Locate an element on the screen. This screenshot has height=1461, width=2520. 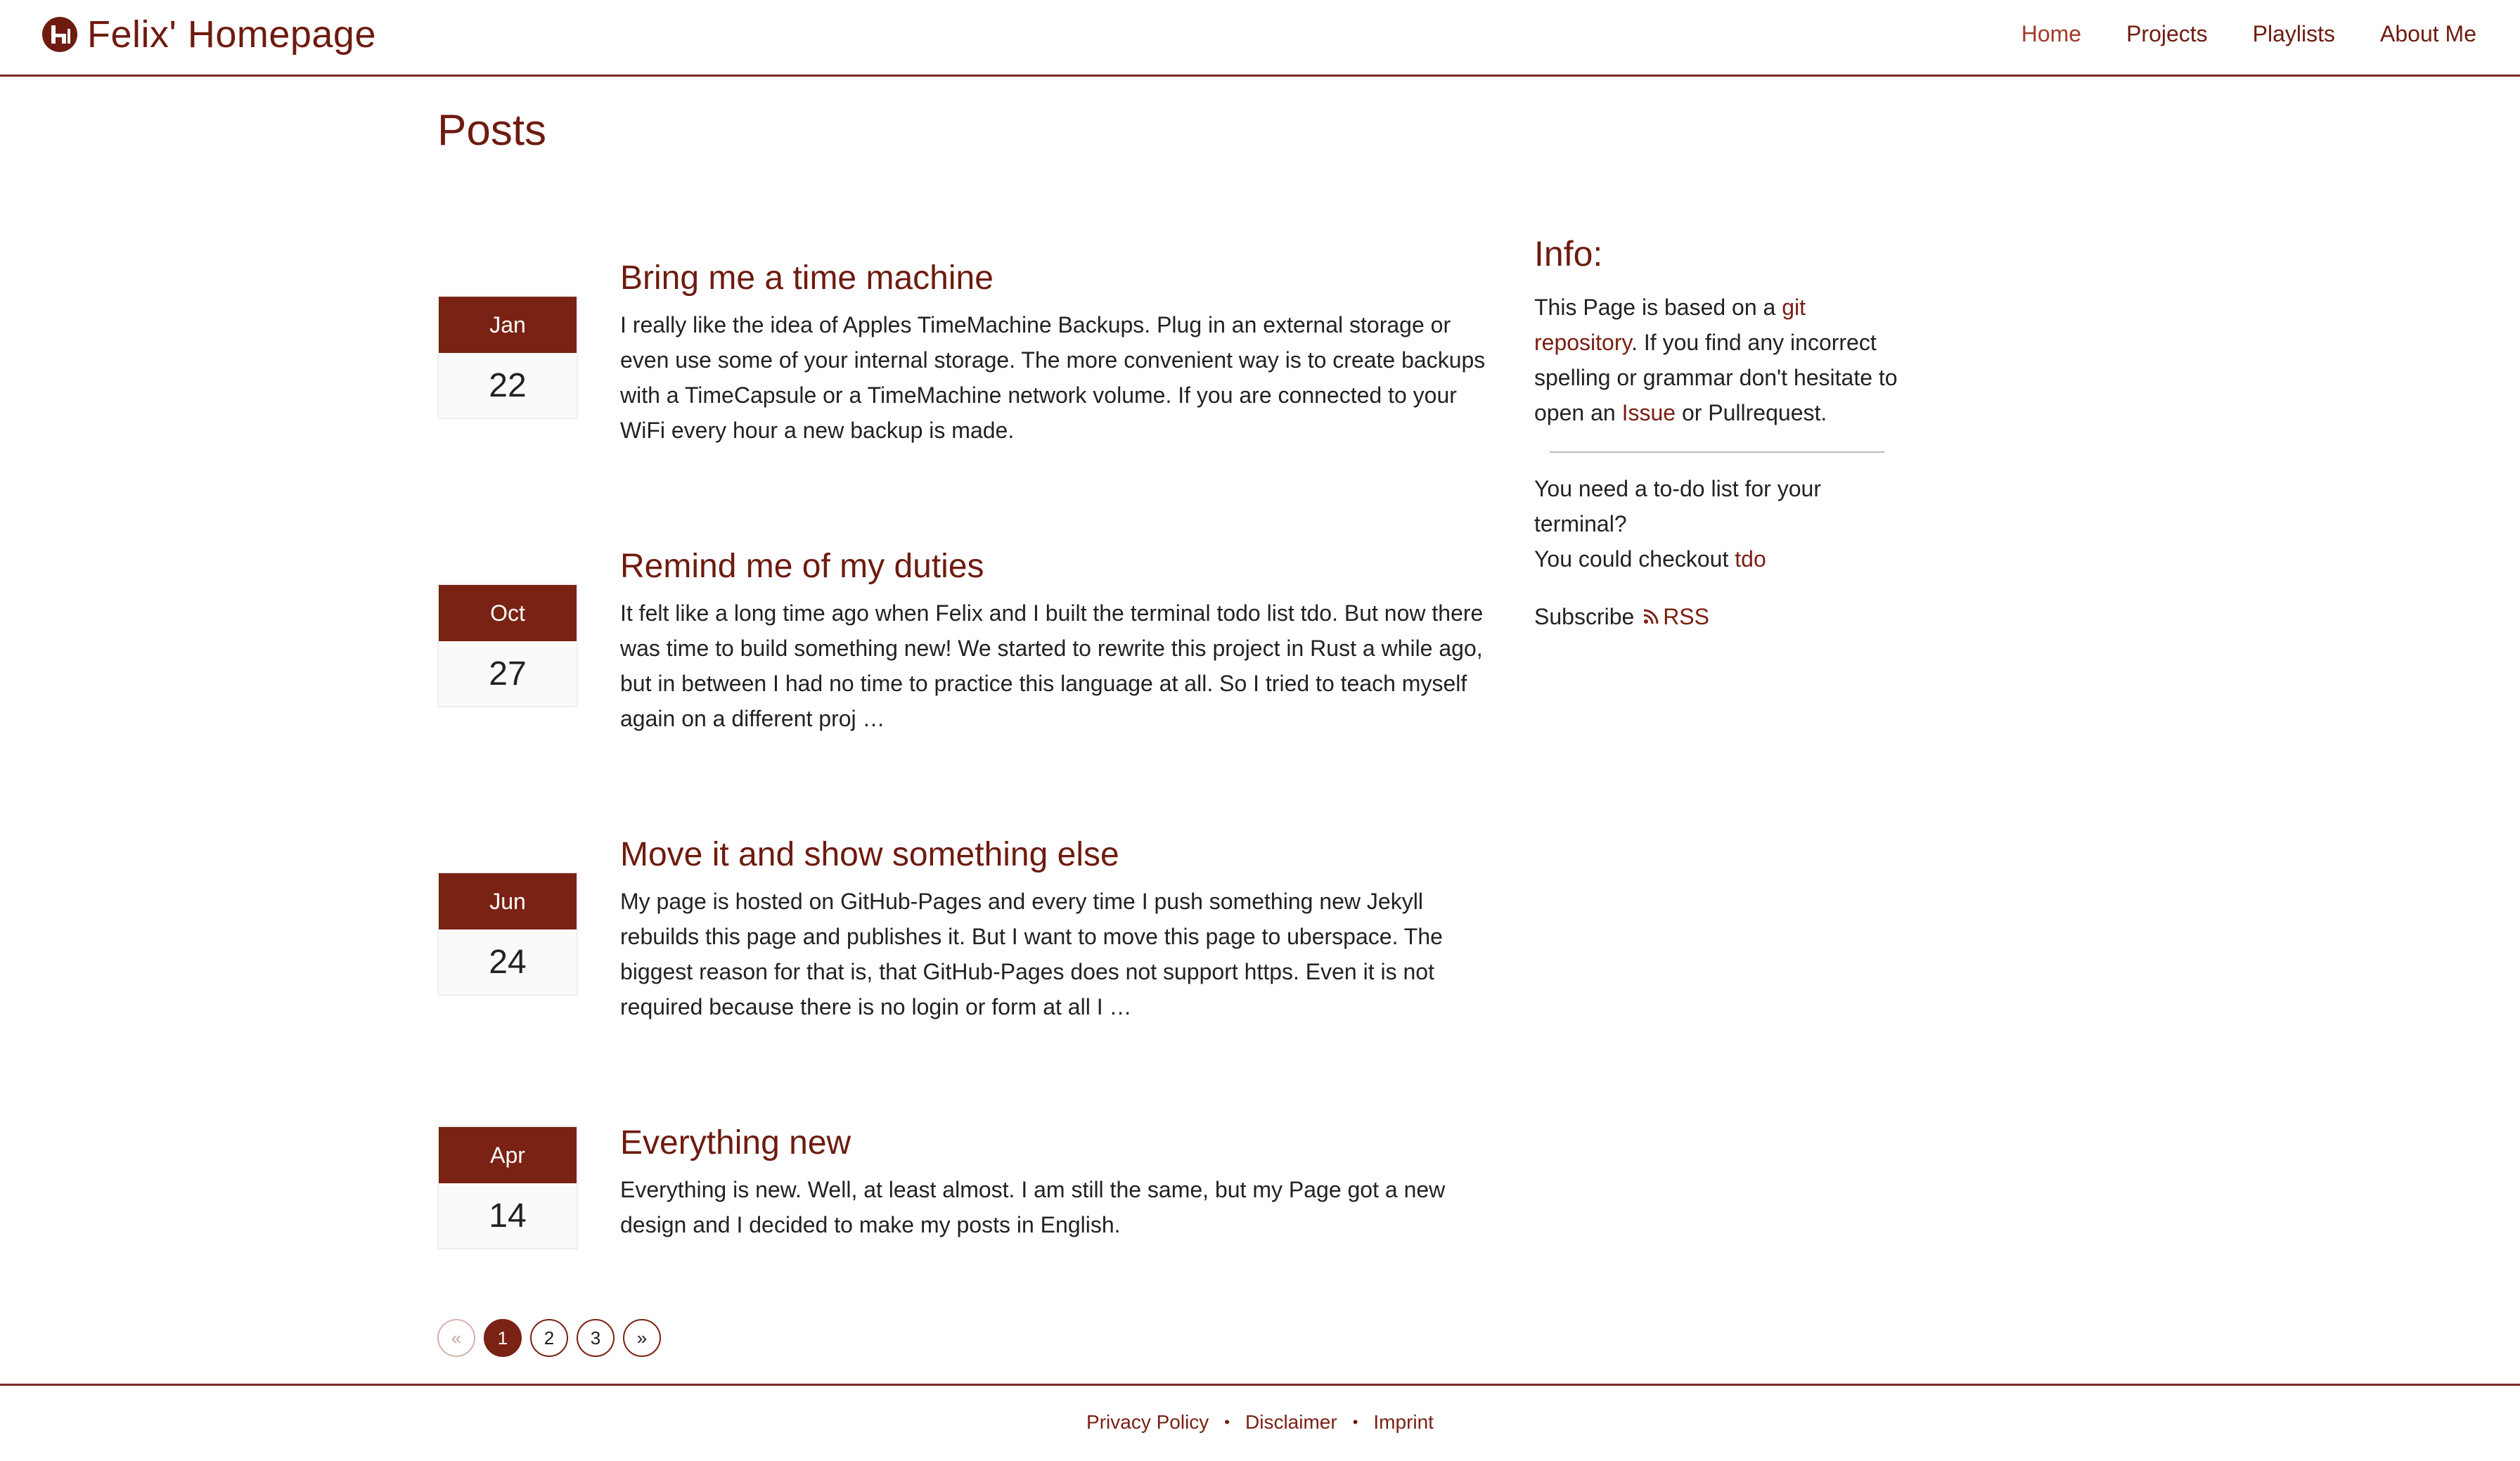
brand: Felix' Homepage is located at coordinates (209, 34).